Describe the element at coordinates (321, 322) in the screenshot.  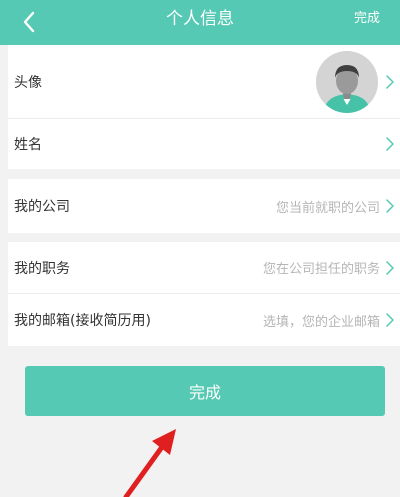
I see `email-placeholder: 选填，您的企业邮箱` at that location.